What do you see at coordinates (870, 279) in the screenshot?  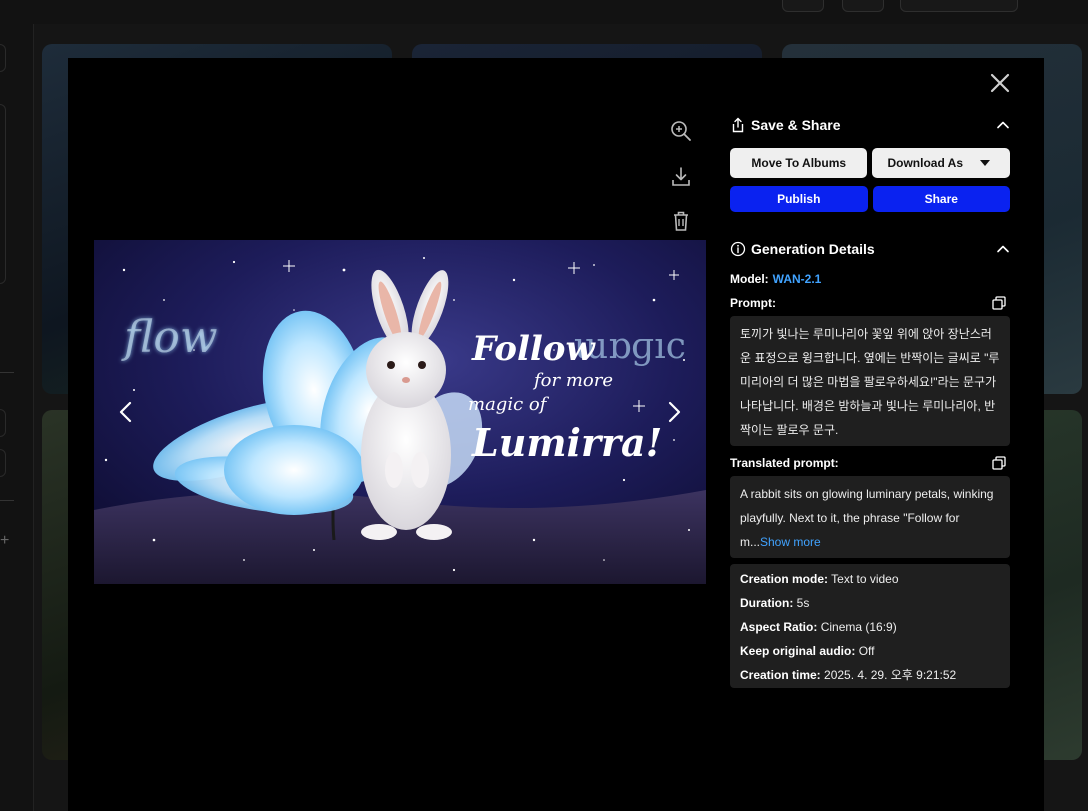 I see `model-row: Model: WAN-2.1` at bounding box center [870, 279].